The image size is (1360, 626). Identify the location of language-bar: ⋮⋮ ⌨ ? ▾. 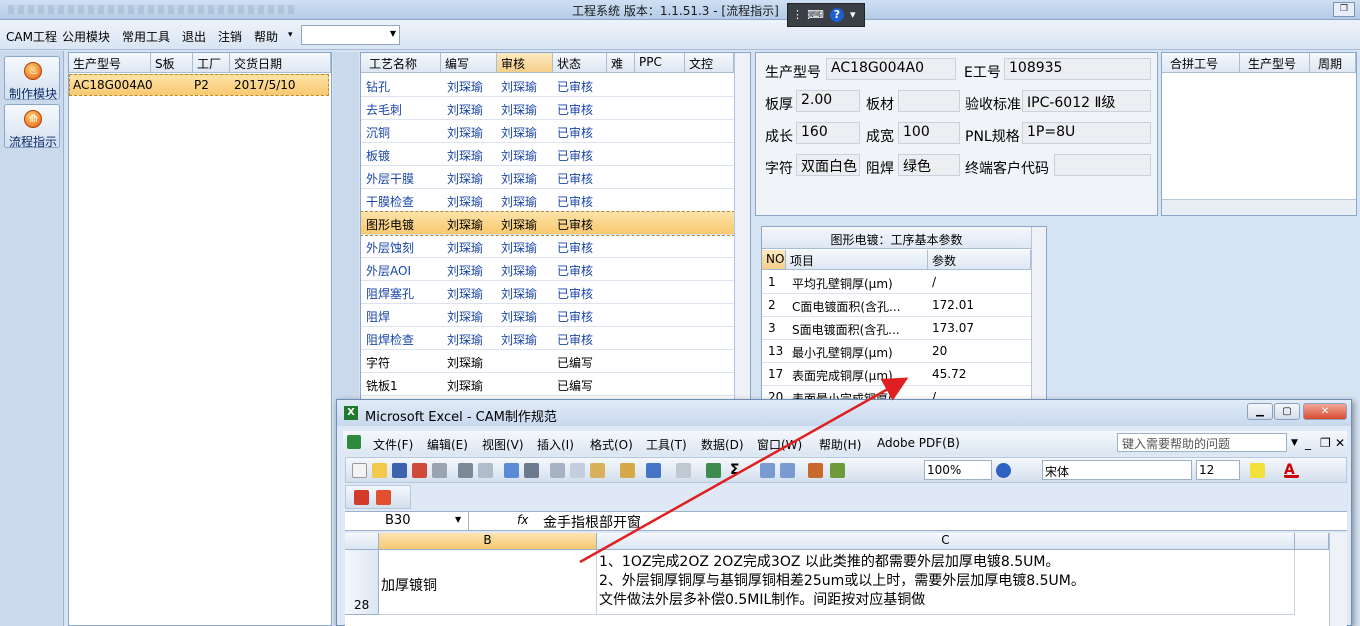
(826, 15).